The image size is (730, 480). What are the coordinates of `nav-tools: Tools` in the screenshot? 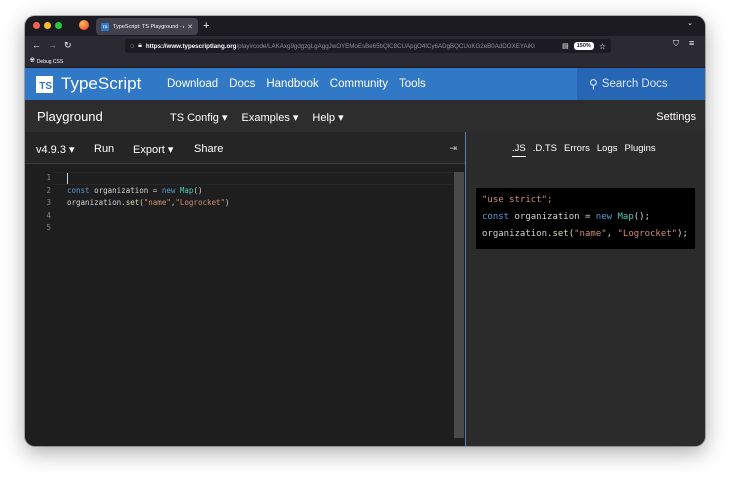 It's located at (412, 84).